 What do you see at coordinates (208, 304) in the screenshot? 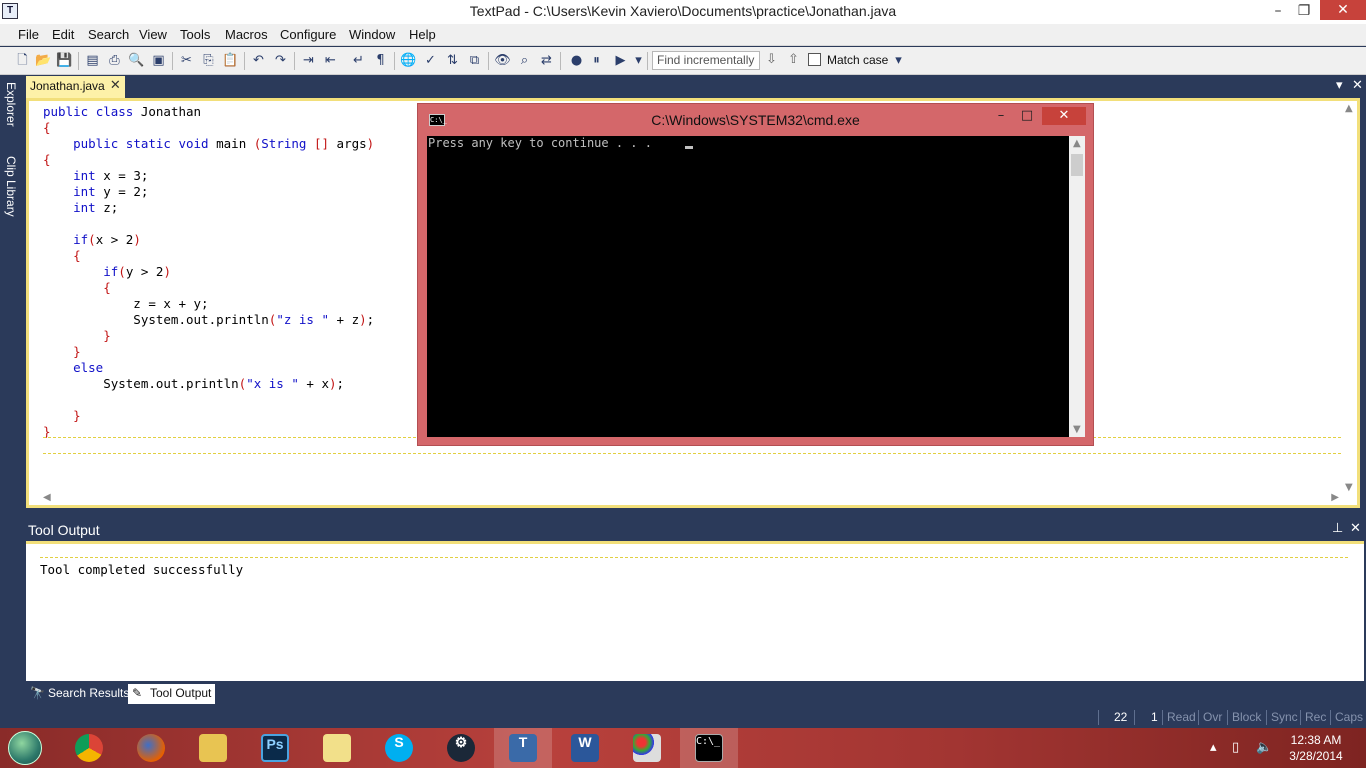
I see `code-line: z = x + y;` at bounding box center [208, 304].